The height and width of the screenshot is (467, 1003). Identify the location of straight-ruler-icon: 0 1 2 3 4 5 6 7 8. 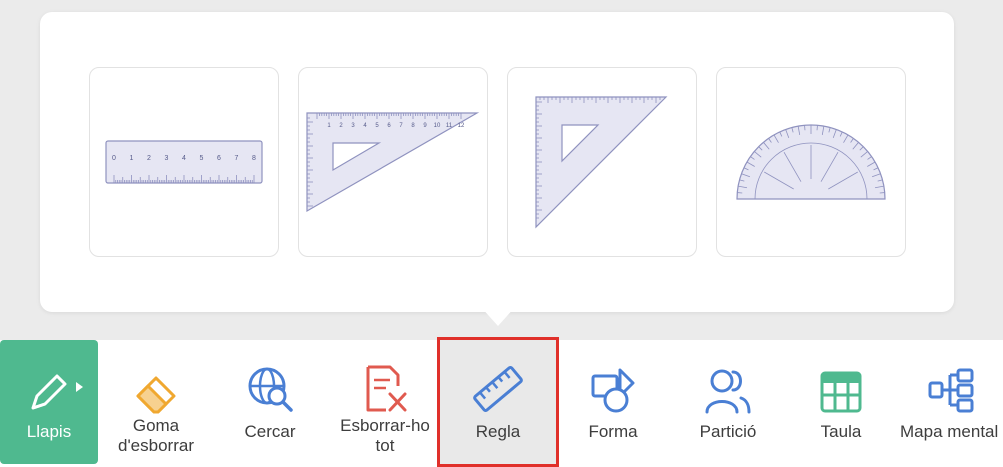
(184, 162).